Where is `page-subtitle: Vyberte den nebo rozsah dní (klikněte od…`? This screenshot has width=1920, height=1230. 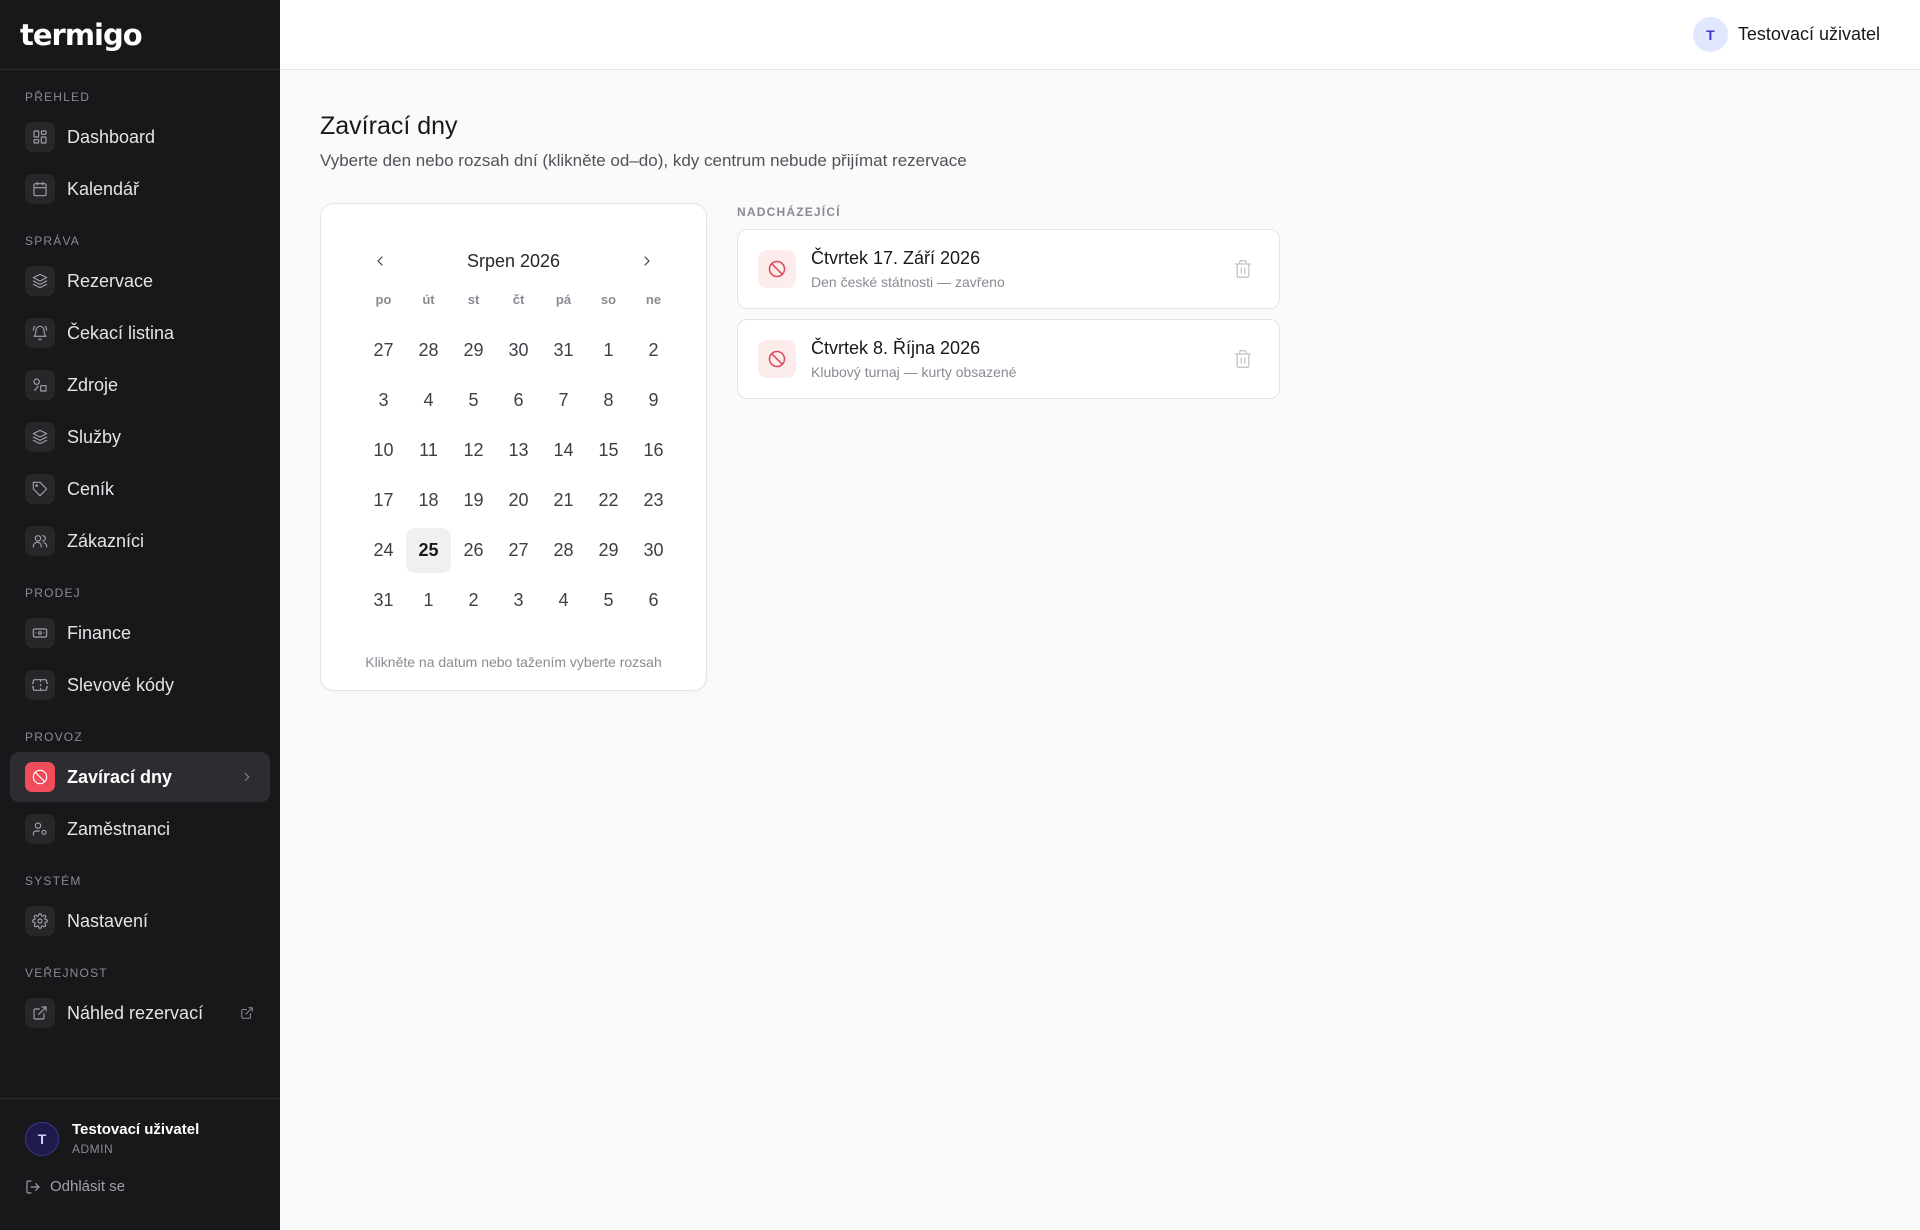
page-subtitle: Vyberte den nebo rozsah dní (klikněte od… is located at coordinates (643, 160).